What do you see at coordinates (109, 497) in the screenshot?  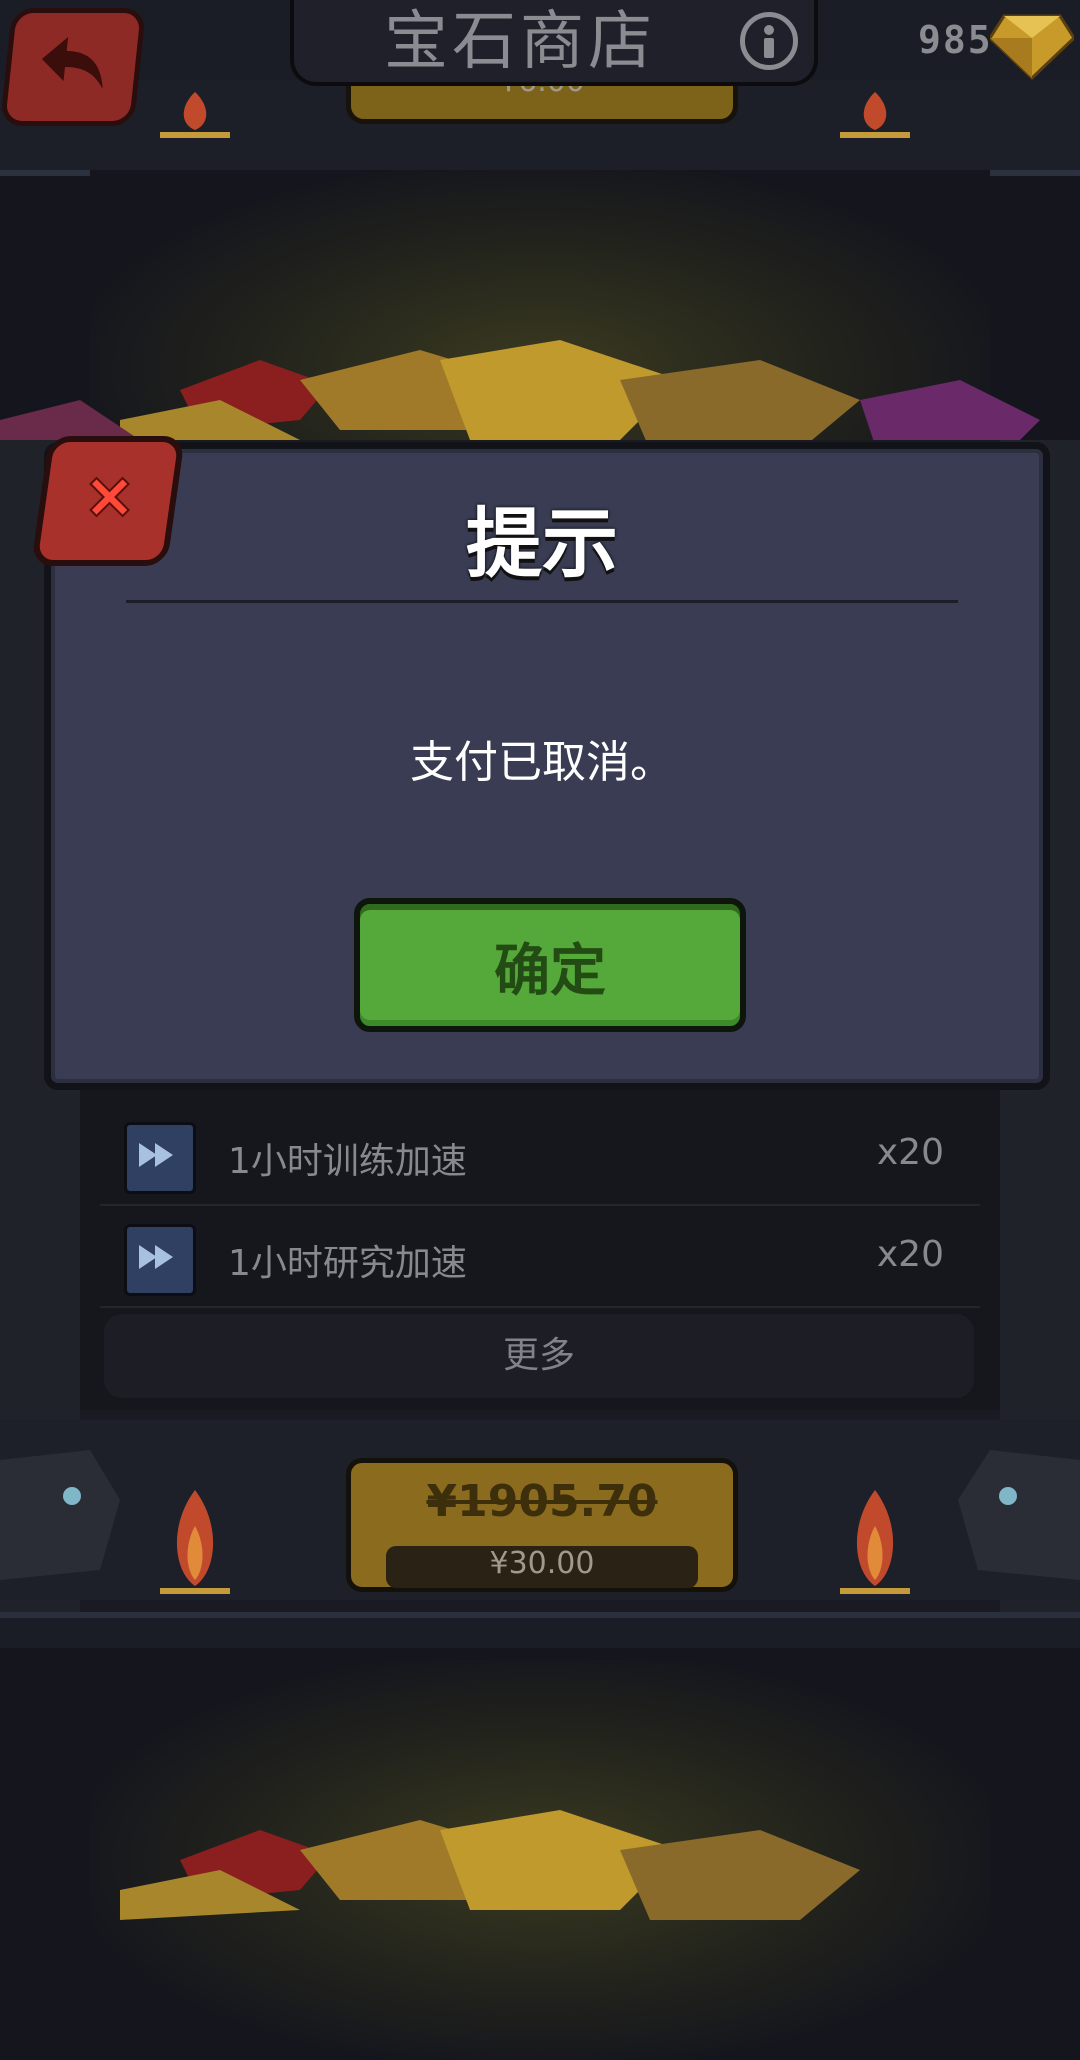 I see `close-icon` at bounding box center [109, 497].